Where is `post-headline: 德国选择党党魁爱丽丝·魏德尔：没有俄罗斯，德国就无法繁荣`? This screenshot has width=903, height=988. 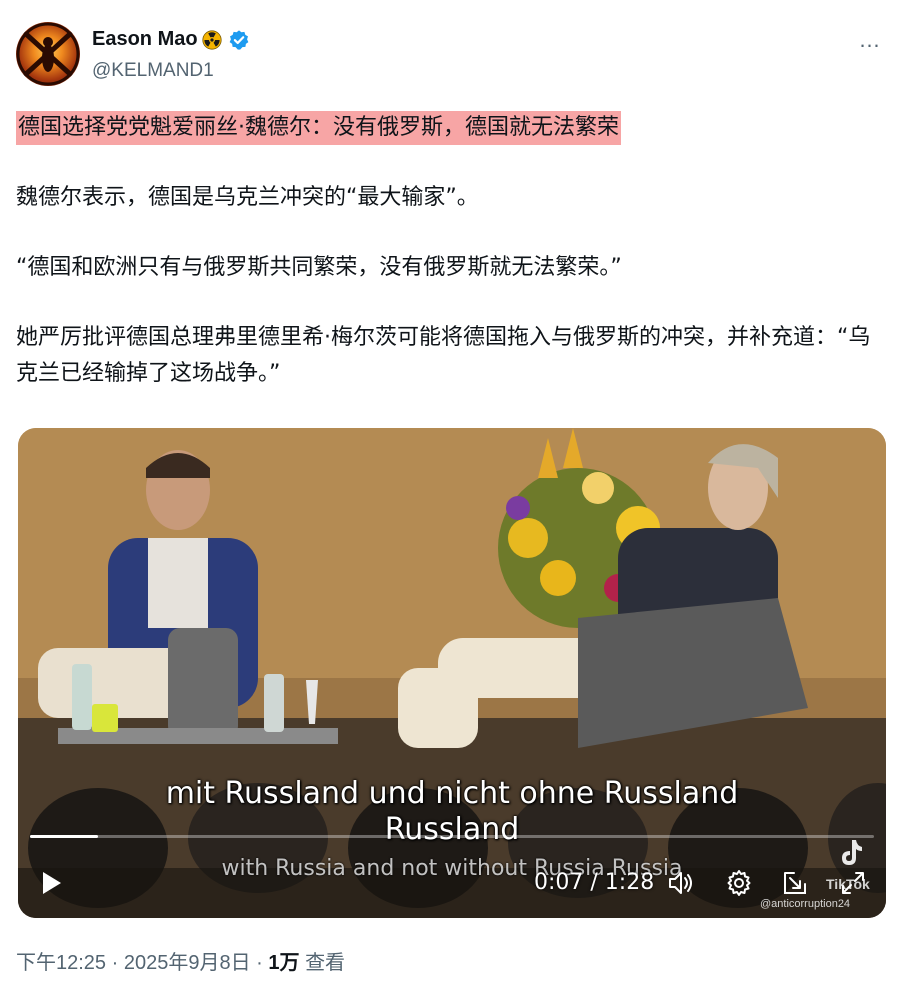 post-headline: 德国选择党党魁爱丽丝·魏德尔：没有俄罗斯，德国就无法繁荣 is located at coordinates (318, 128).